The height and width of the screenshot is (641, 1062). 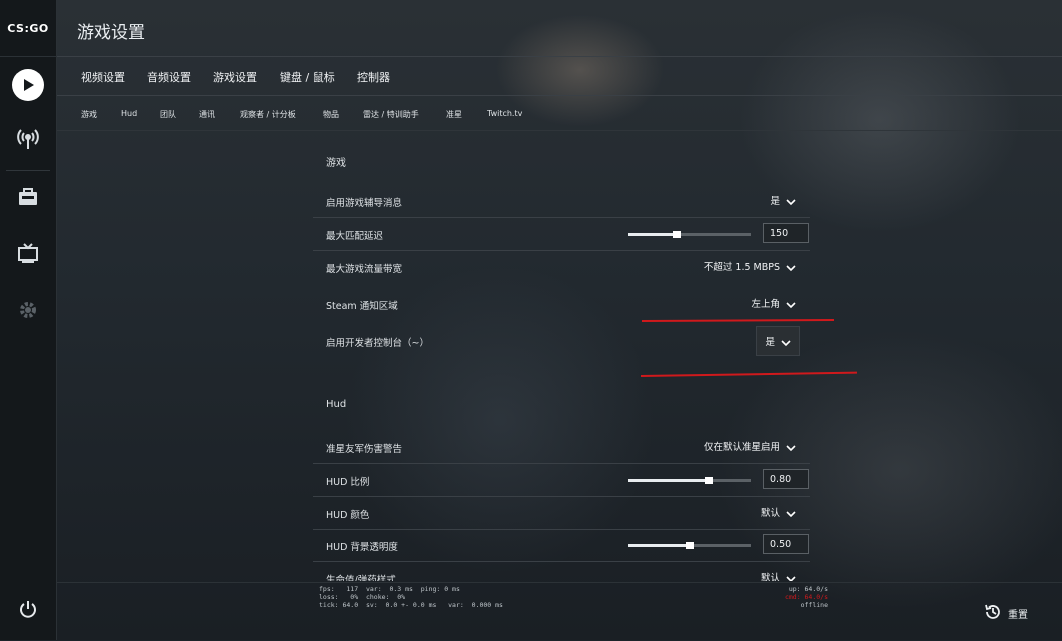 I want to click on setting-label: 最大匹配延迟, so click(x=355, y=236).